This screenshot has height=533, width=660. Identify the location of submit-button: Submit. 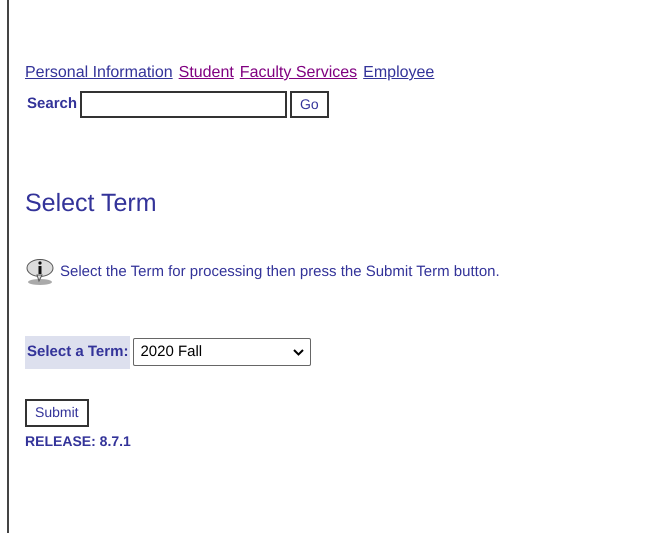
(57, 412).